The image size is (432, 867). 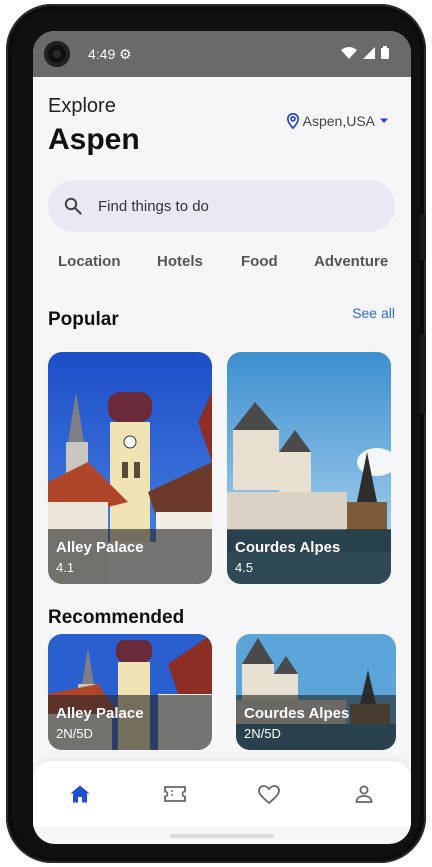 What do you see at coordinates (228, 206) in the screenshot?
I see `search-input` at bounding box center [228, 206].